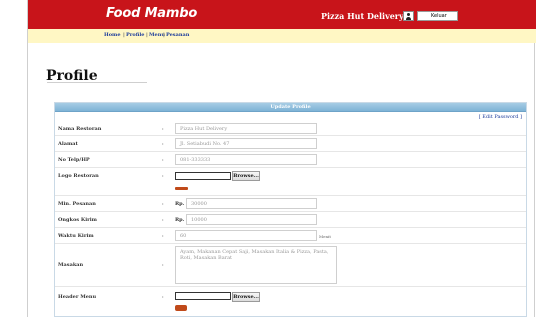 The height and width of the screenshot is (317, 557). I want to click on nav-pesanan-link: Pesanan, so click(177, 35).